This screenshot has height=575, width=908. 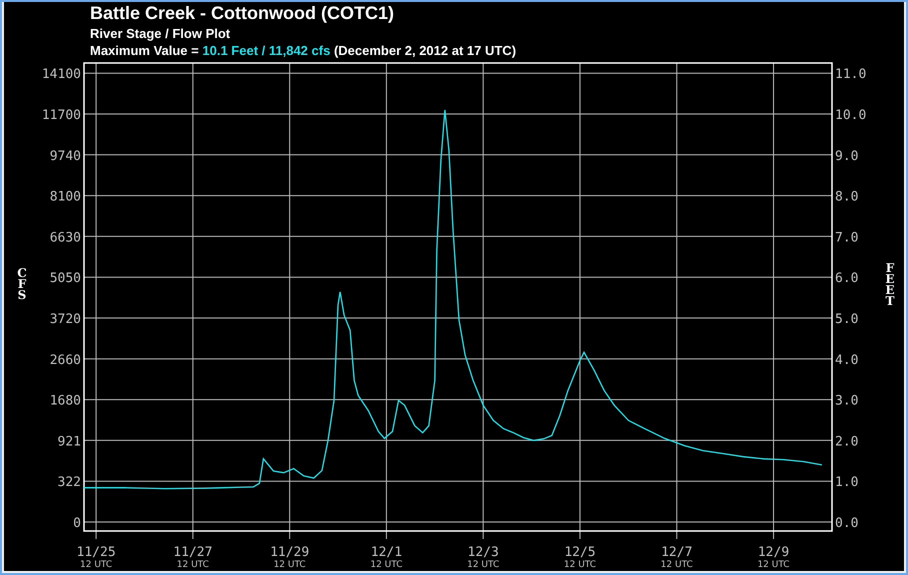 I want to click on y-tick-label: 8.0, so click(x=846, y=197).